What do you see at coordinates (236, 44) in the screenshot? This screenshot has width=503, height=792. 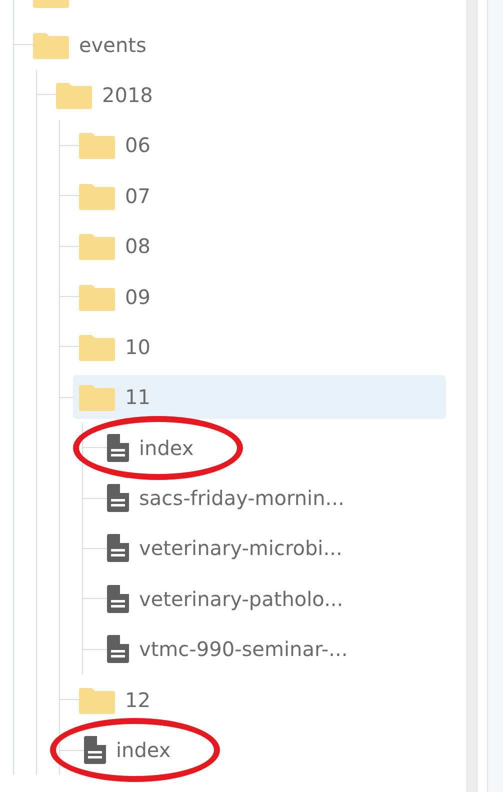 I see `folder-item: events` at bounding box center [236, 44].